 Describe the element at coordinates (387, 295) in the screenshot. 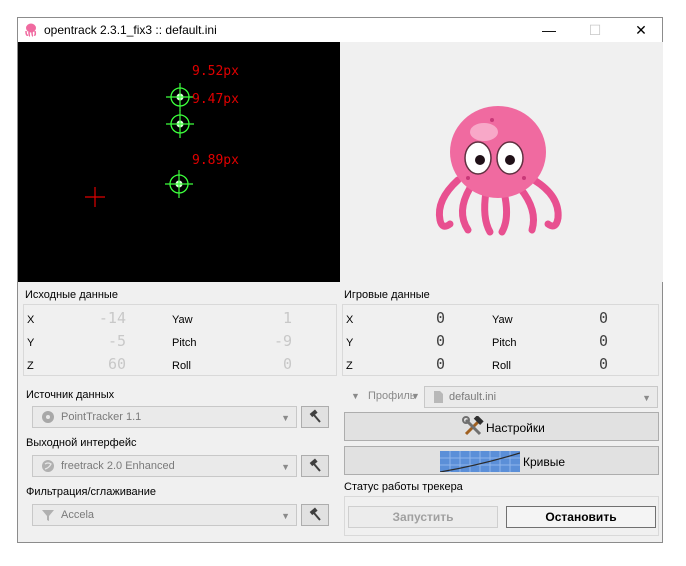

I see `game-data-title: Игровые данные` at that location.